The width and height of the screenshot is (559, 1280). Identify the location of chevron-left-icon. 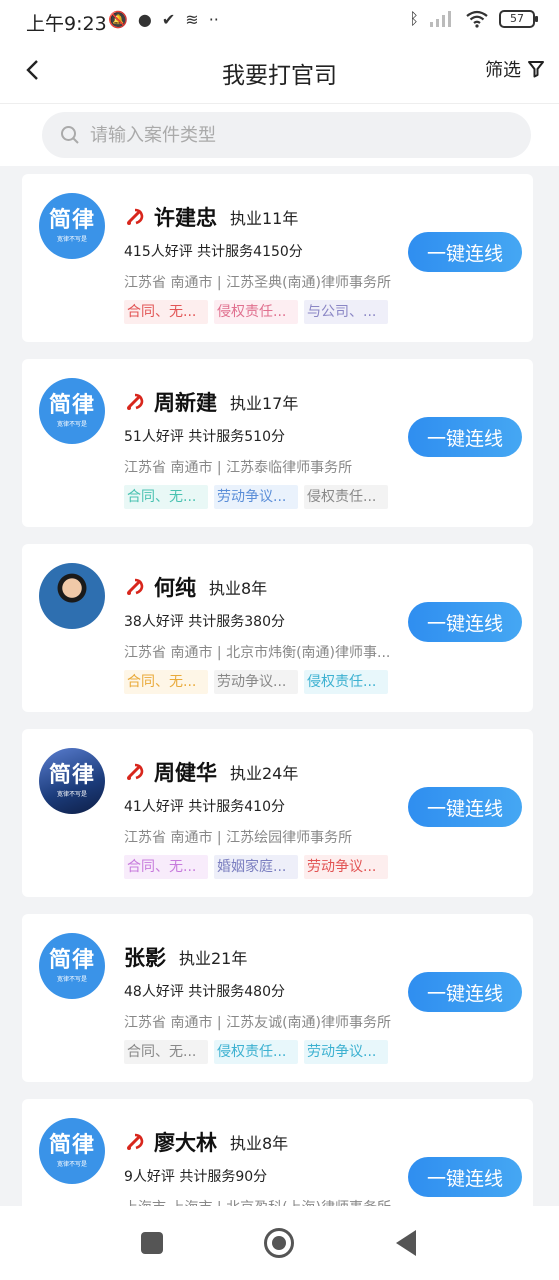
(32, 70).